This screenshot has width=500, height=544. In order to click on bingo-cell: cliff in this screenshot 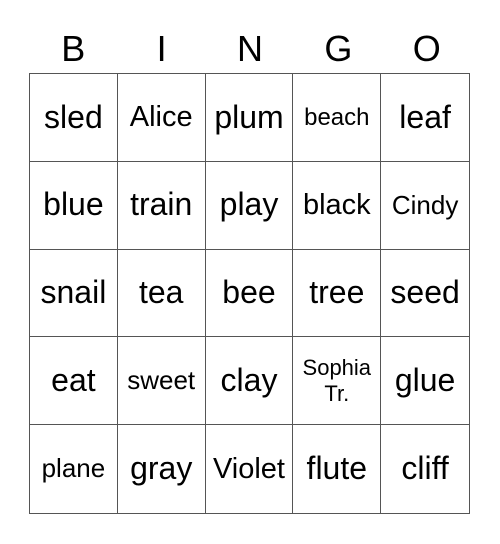, I will do `click(425, 469)`.